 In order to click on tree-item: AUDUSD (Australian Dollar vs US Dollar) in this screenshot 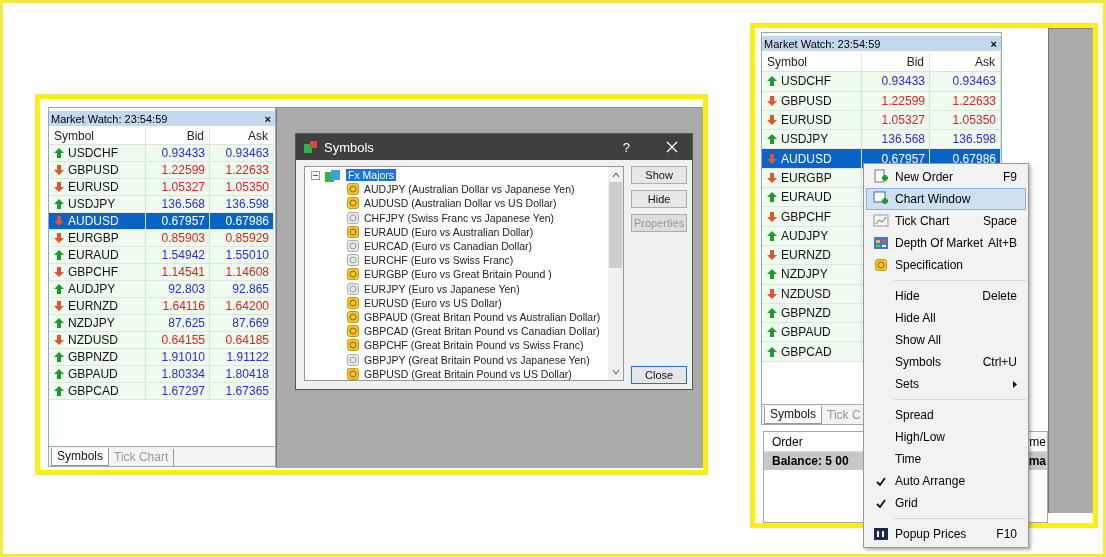, I will do `click(460, 203)`.